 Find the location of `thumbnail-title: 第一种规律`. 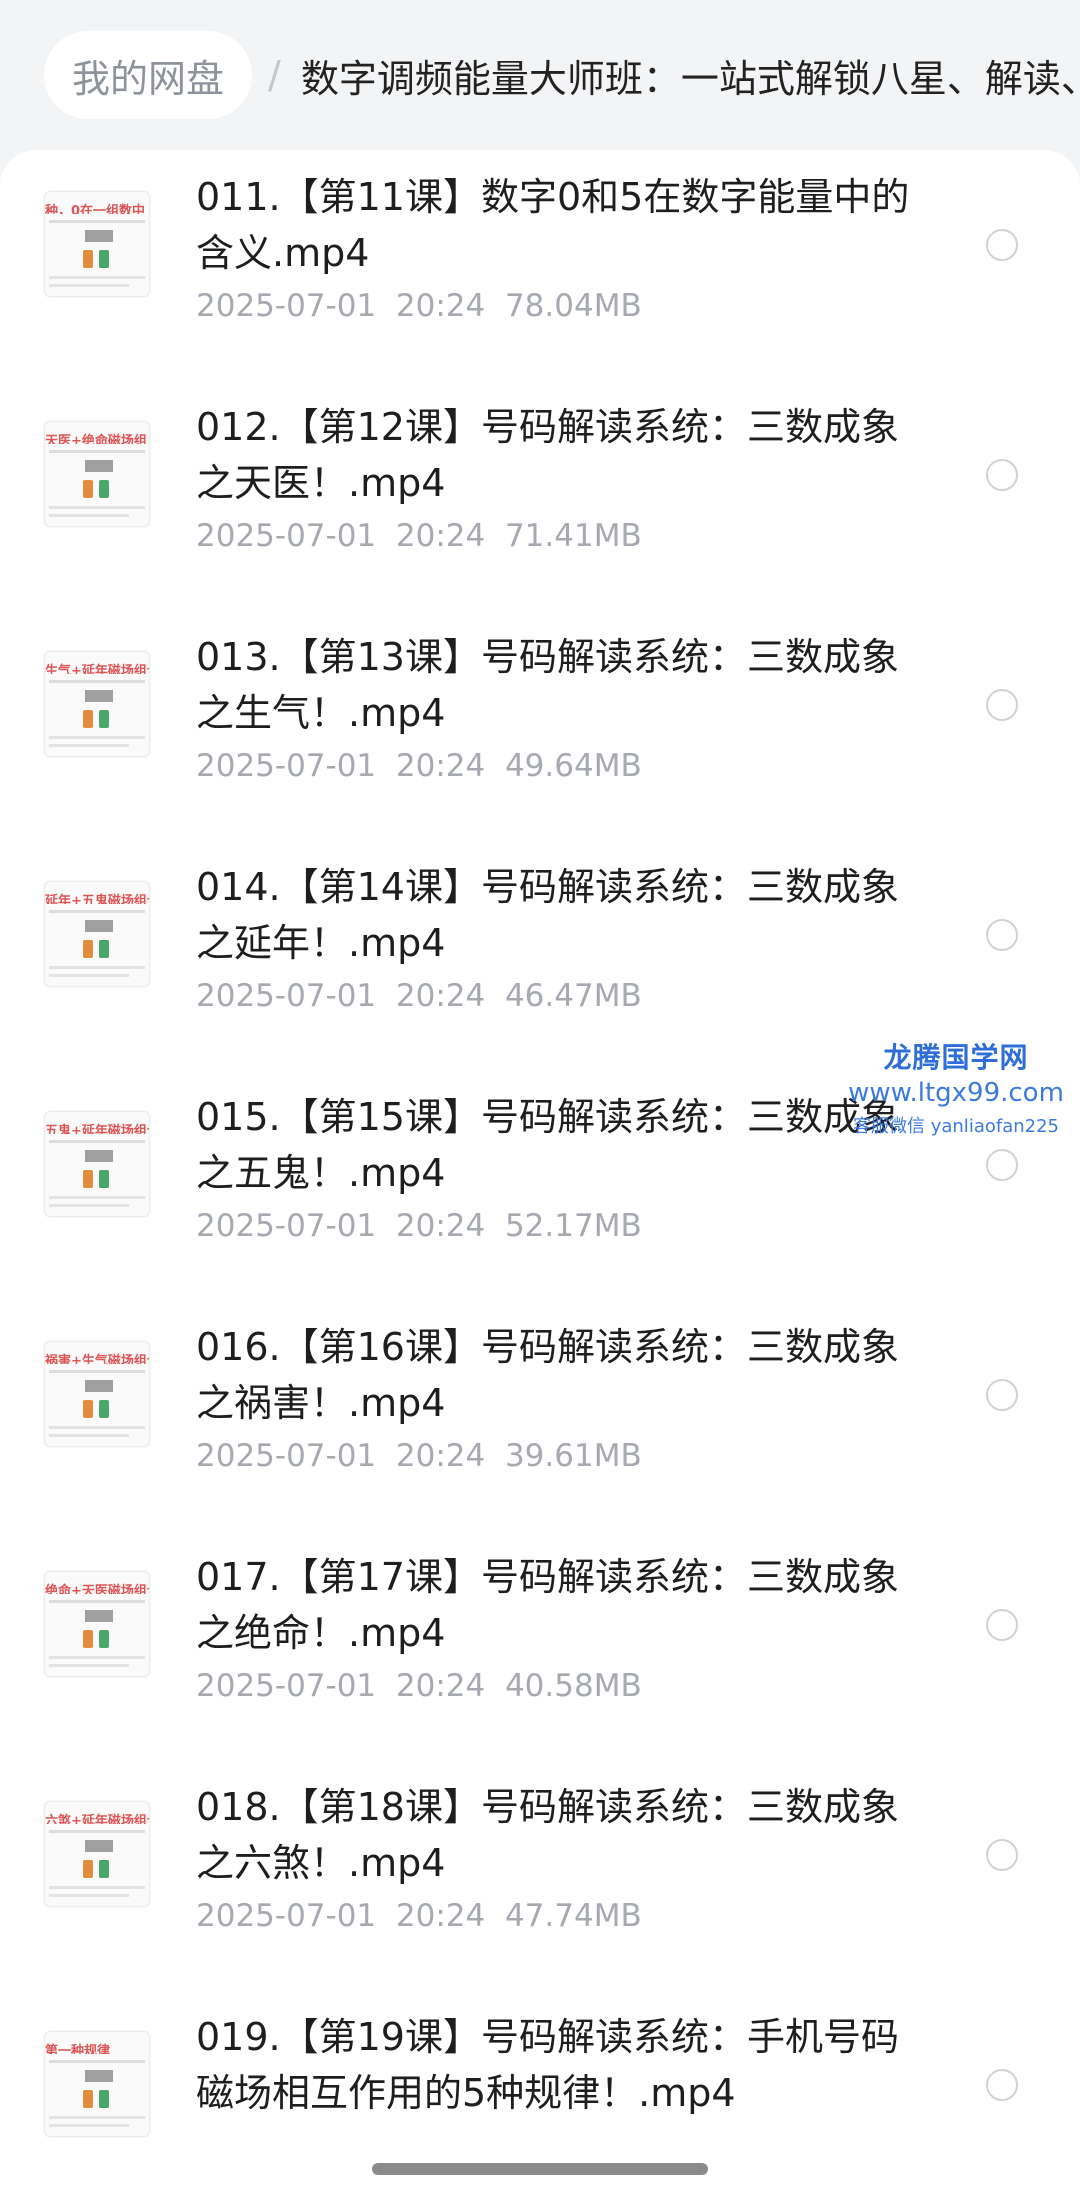

thumbnail-title: 第一种规律 is located at coordinates (78, 2049).